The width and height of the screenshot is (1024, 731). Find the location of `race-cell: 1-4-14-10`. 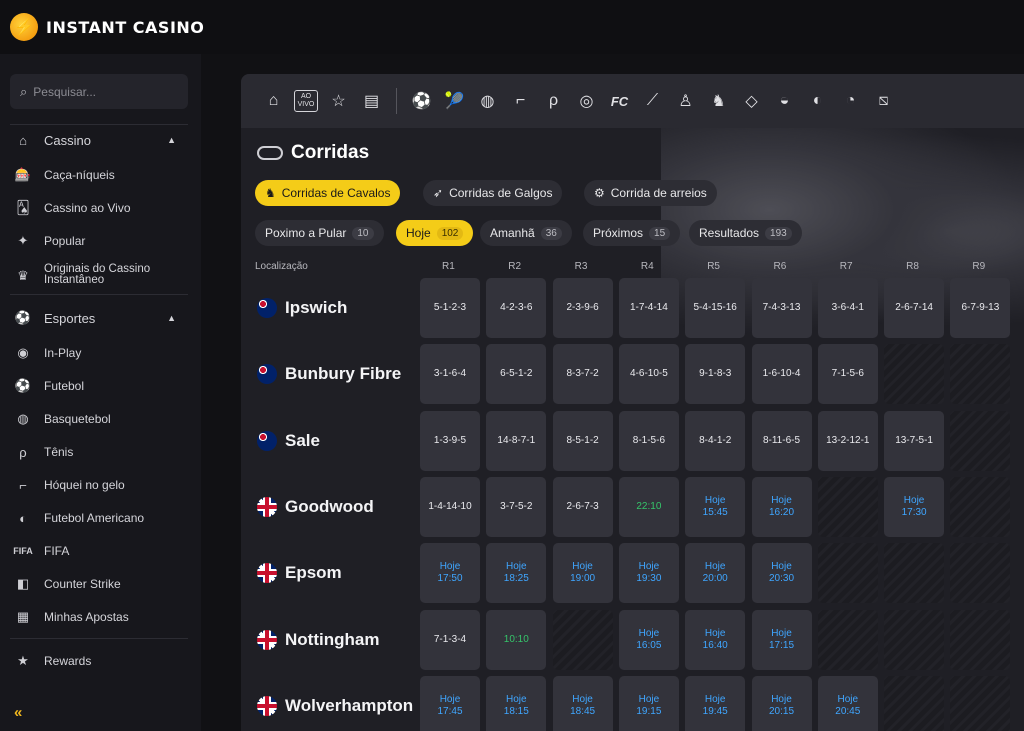

race-cell: 1-4-14-10 is located at coordinates (450, 506).